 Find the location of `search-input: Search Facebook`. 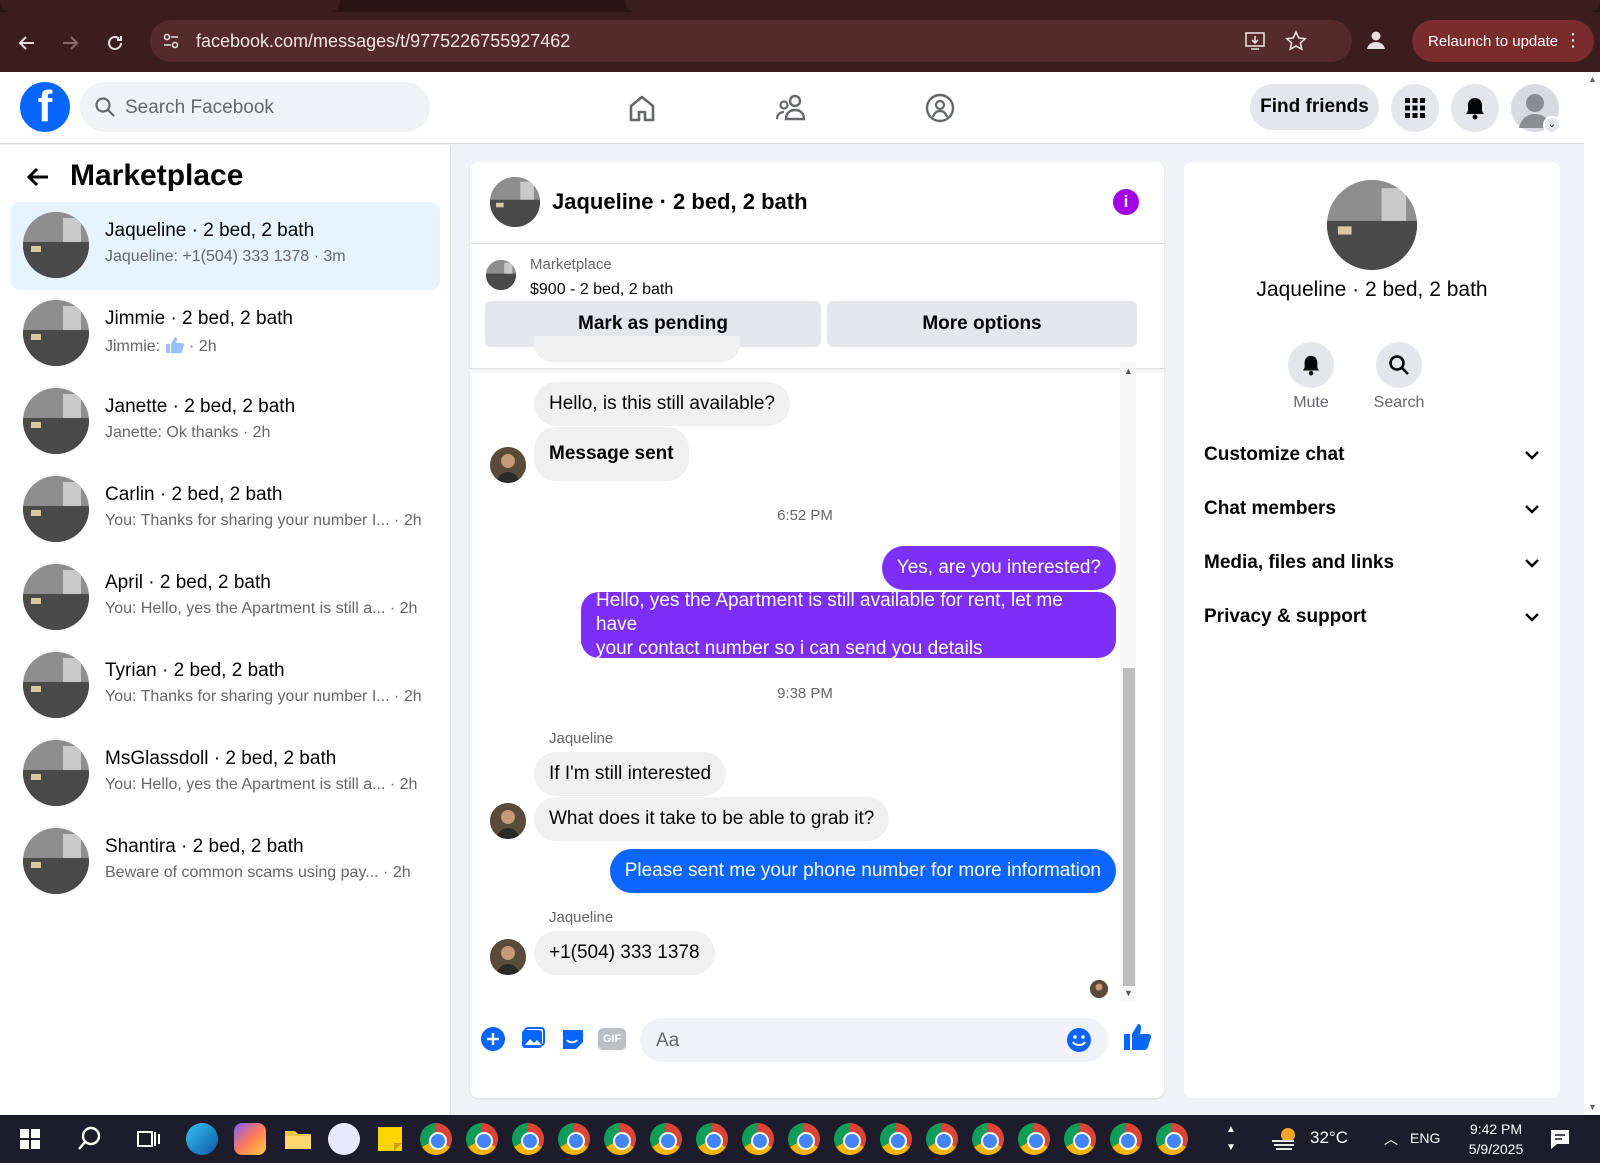

search-input: Search Facebook is located at coordinates (255, 107).